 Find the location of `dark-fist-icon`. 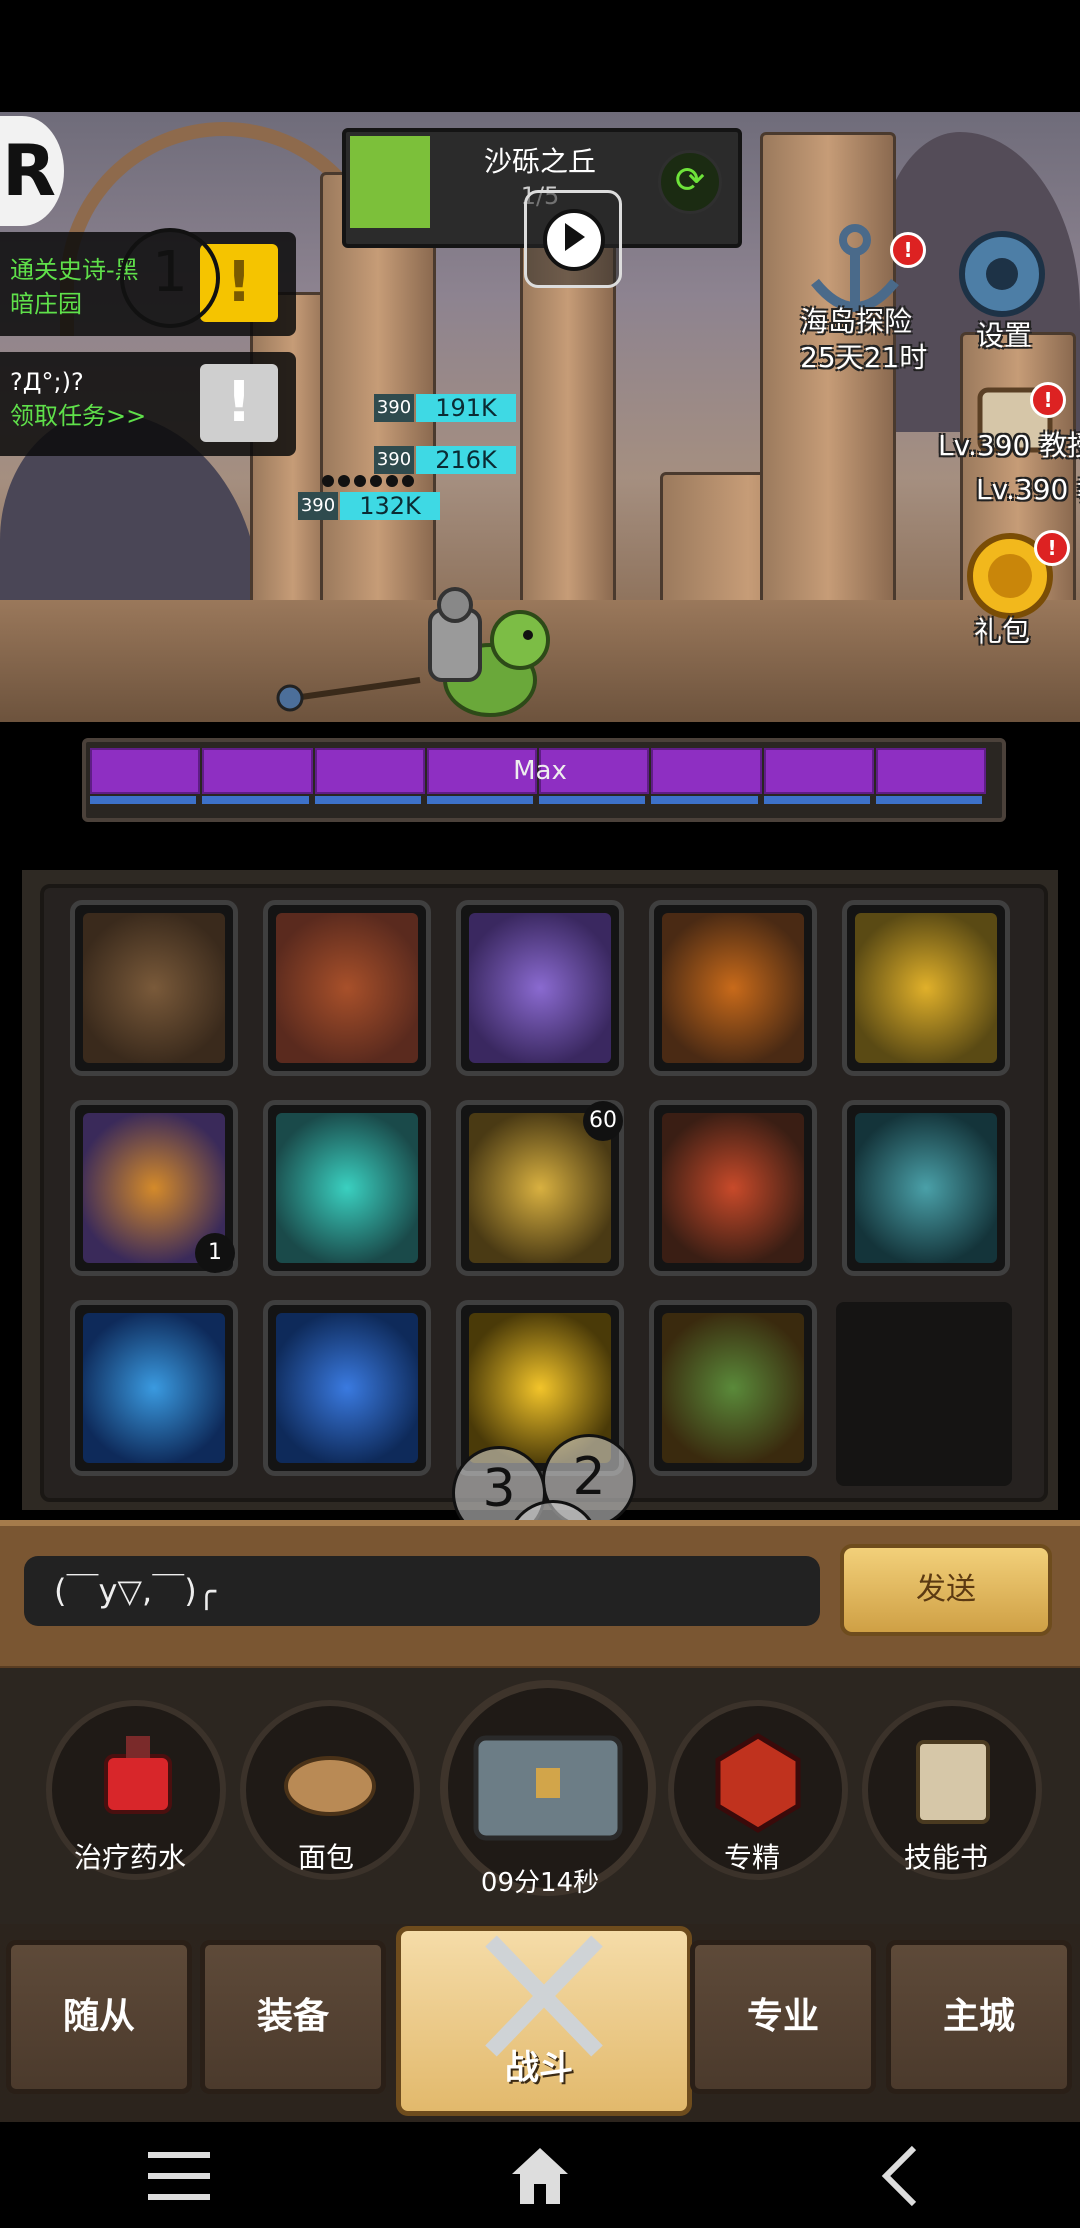

dark-fist-icon is located at coordinates (154, 988).